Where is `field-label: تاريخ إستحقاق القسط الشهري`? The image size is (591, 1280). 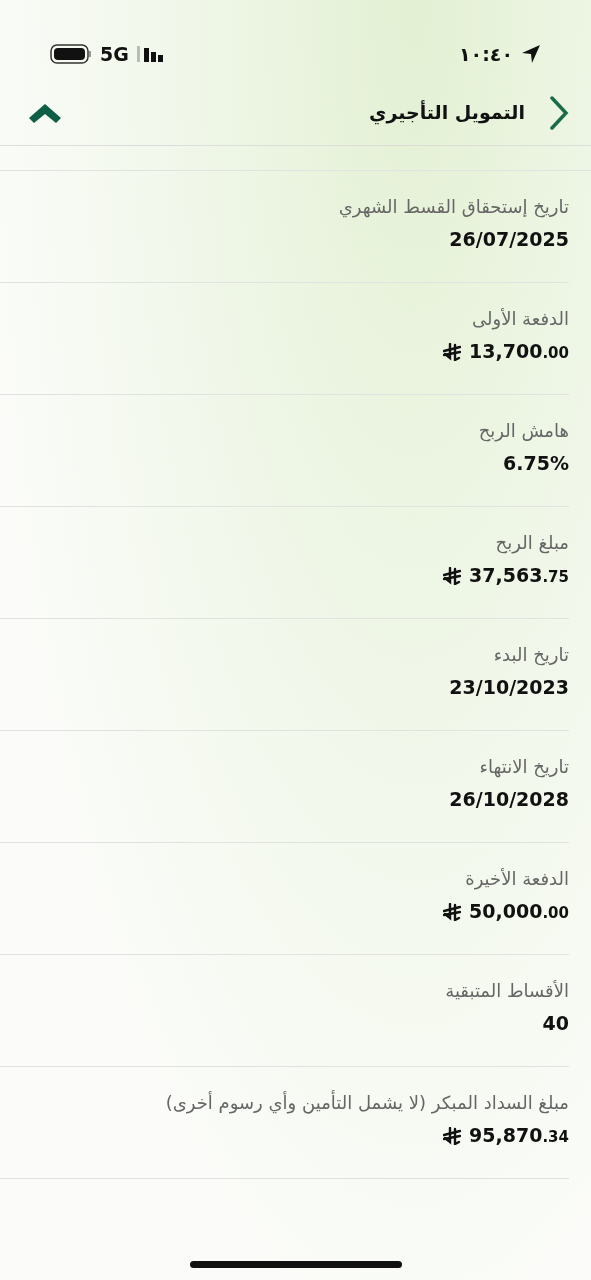
field-label: تاريخ إستحقاق القسط الشهري is located at coordinates (453, 207).